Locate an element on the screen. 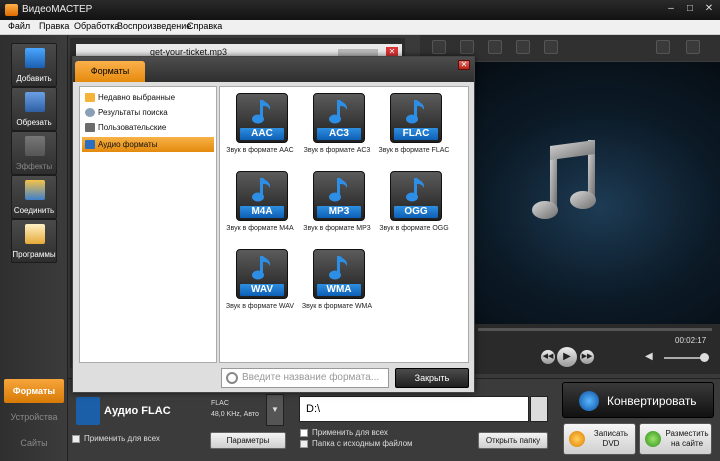  volume-icon: ◀ is located at coordinates (651, 357).